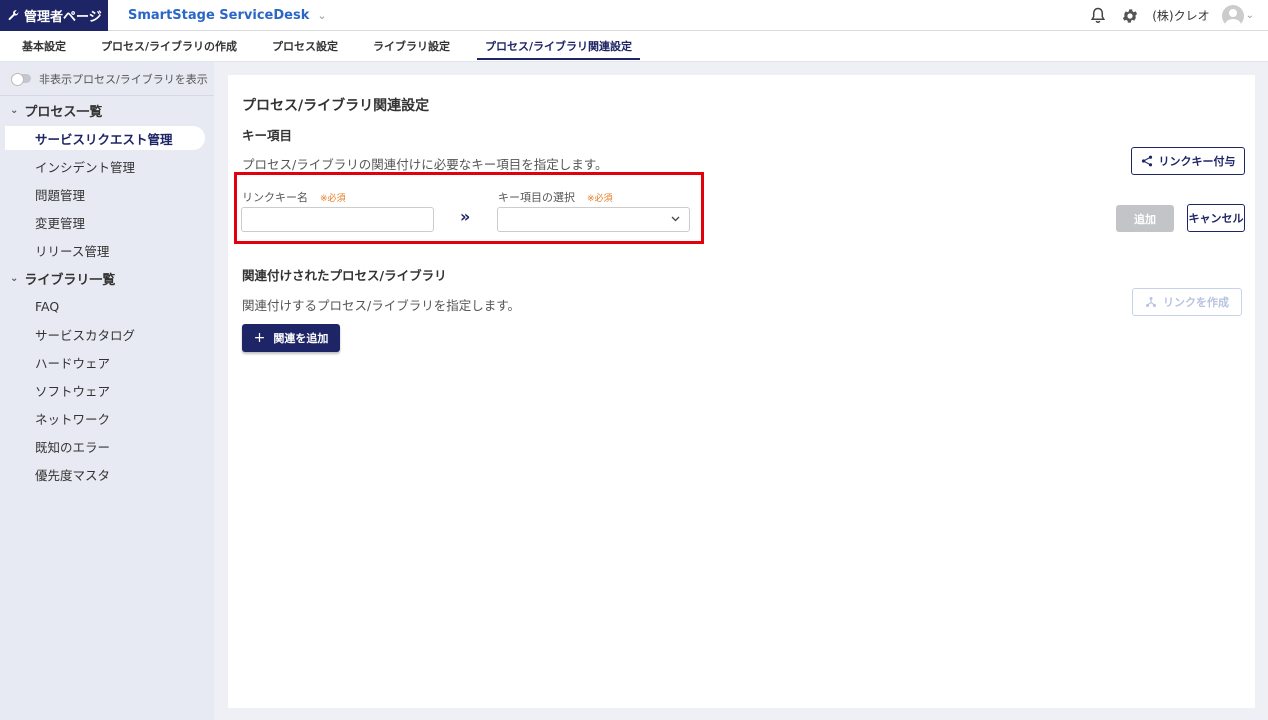 Image resolution: width=1268 pixels, height=720 pixels. I want to click on key-section-heading: キー項目, so click(267, 135).